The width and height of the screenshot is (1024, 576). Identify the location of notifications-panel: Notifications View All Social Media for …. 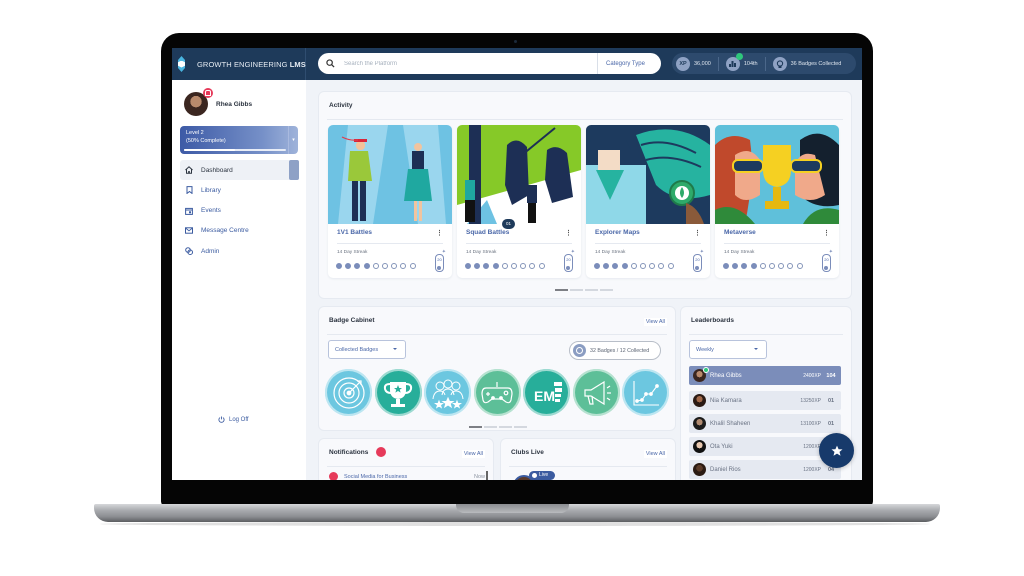
(406, 459).